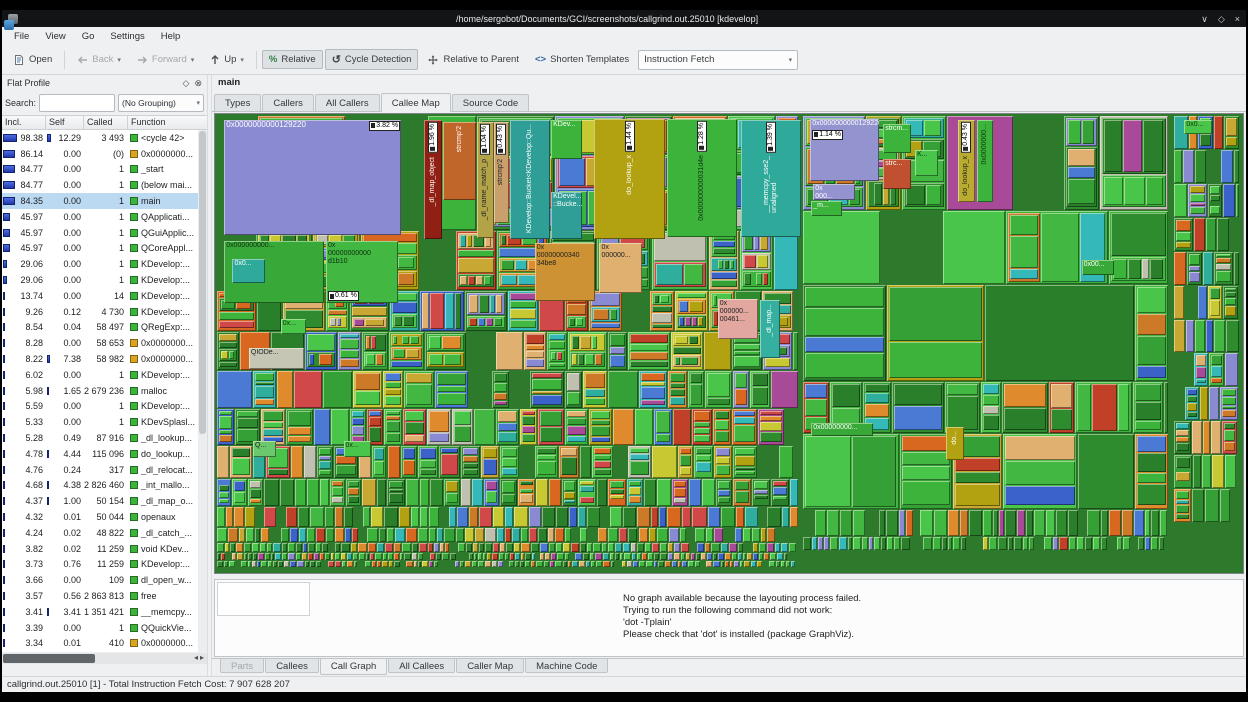  Describe the element at coordinates (630, 178) in the screenshot. I see `treemap-label: 1.44 % do_lookup_x` at that location.